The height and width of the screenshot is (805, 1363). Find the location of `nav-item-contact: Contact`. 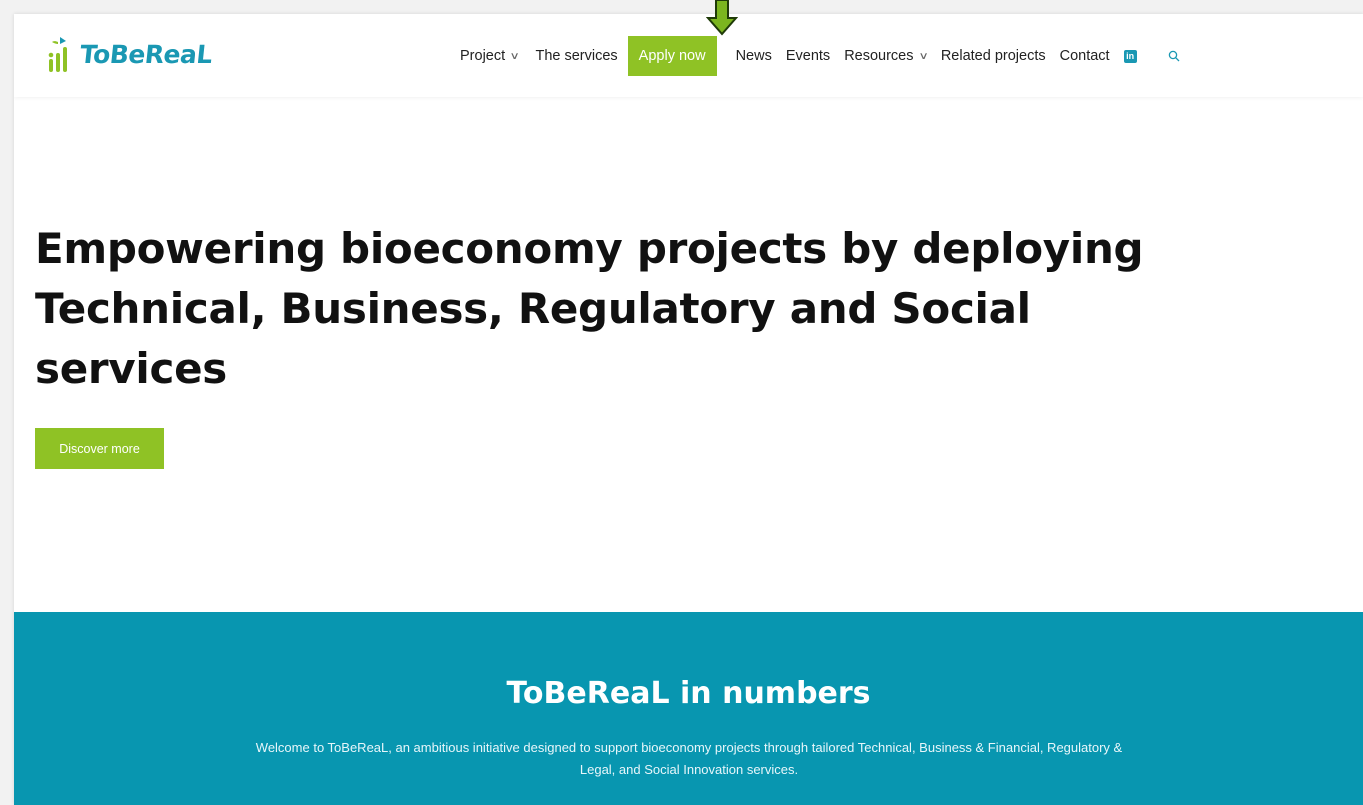

nav-item-contact: Contact is located at coordinates (1085, 56).